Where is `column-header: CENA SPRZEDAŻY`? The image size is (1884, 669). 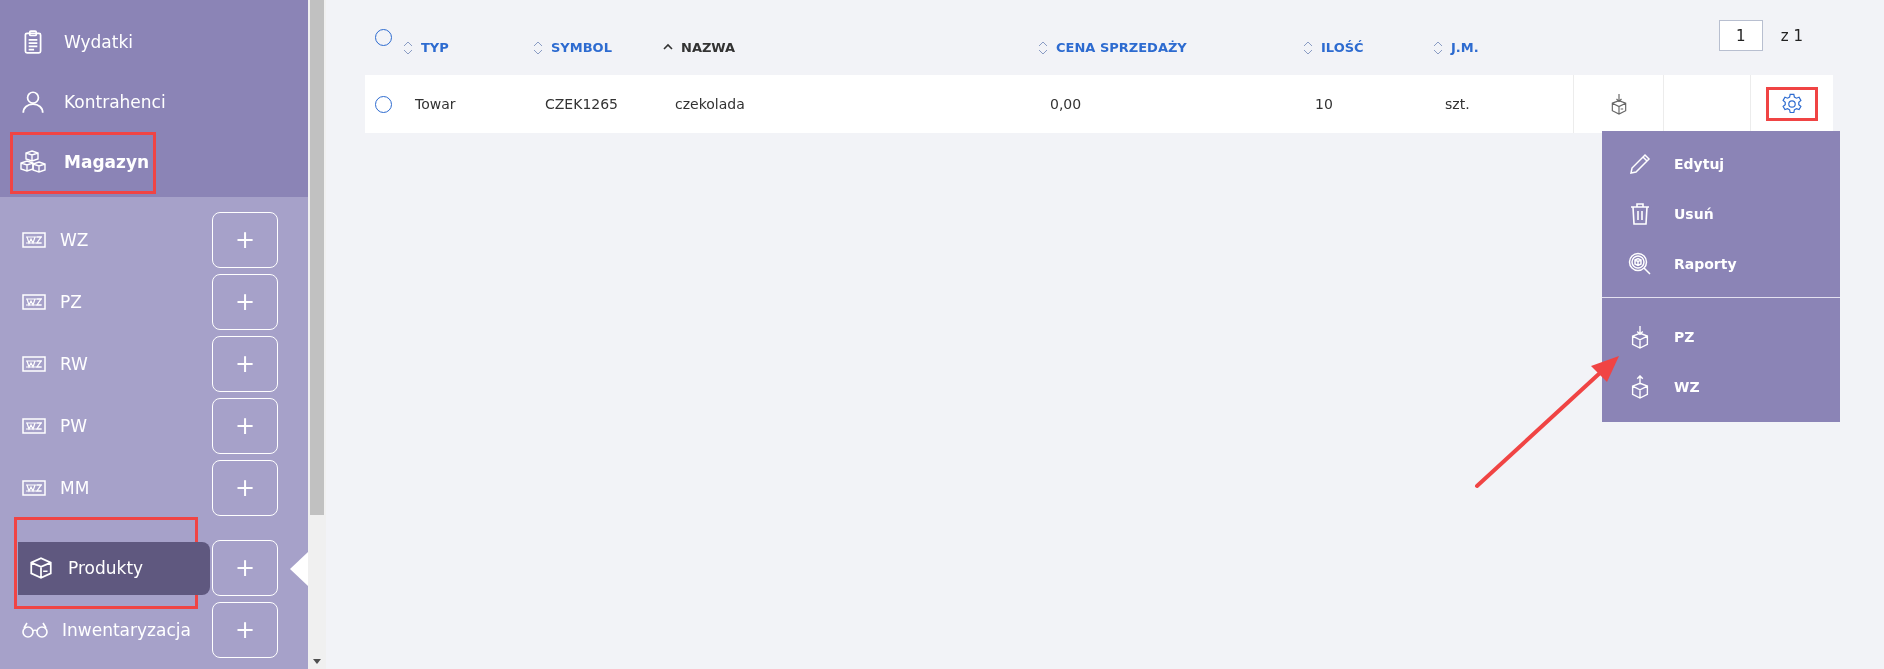 column-header: CENA SPRZEDAŻY is located at coordinates (1121, 47).